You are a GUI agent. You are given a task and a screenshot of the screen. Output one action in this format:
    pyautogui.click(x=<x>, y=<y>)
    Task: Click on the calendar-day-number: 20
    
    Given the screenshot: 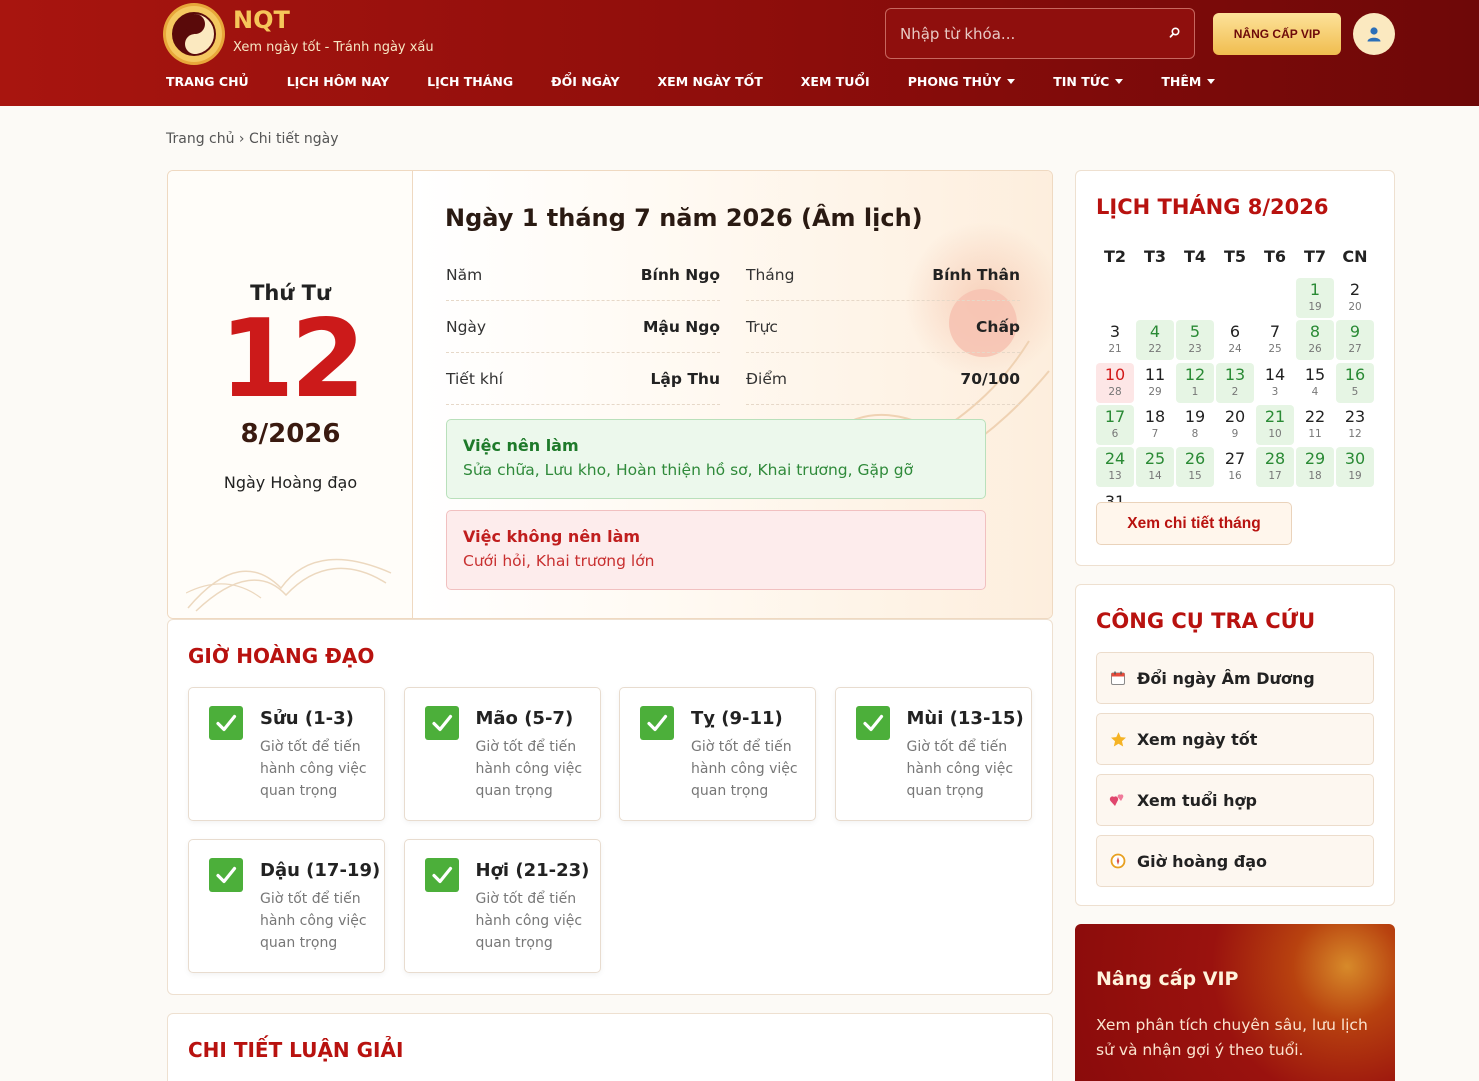 What is the action you would take?
    pyautogui.click(x=1235, y=416)
    